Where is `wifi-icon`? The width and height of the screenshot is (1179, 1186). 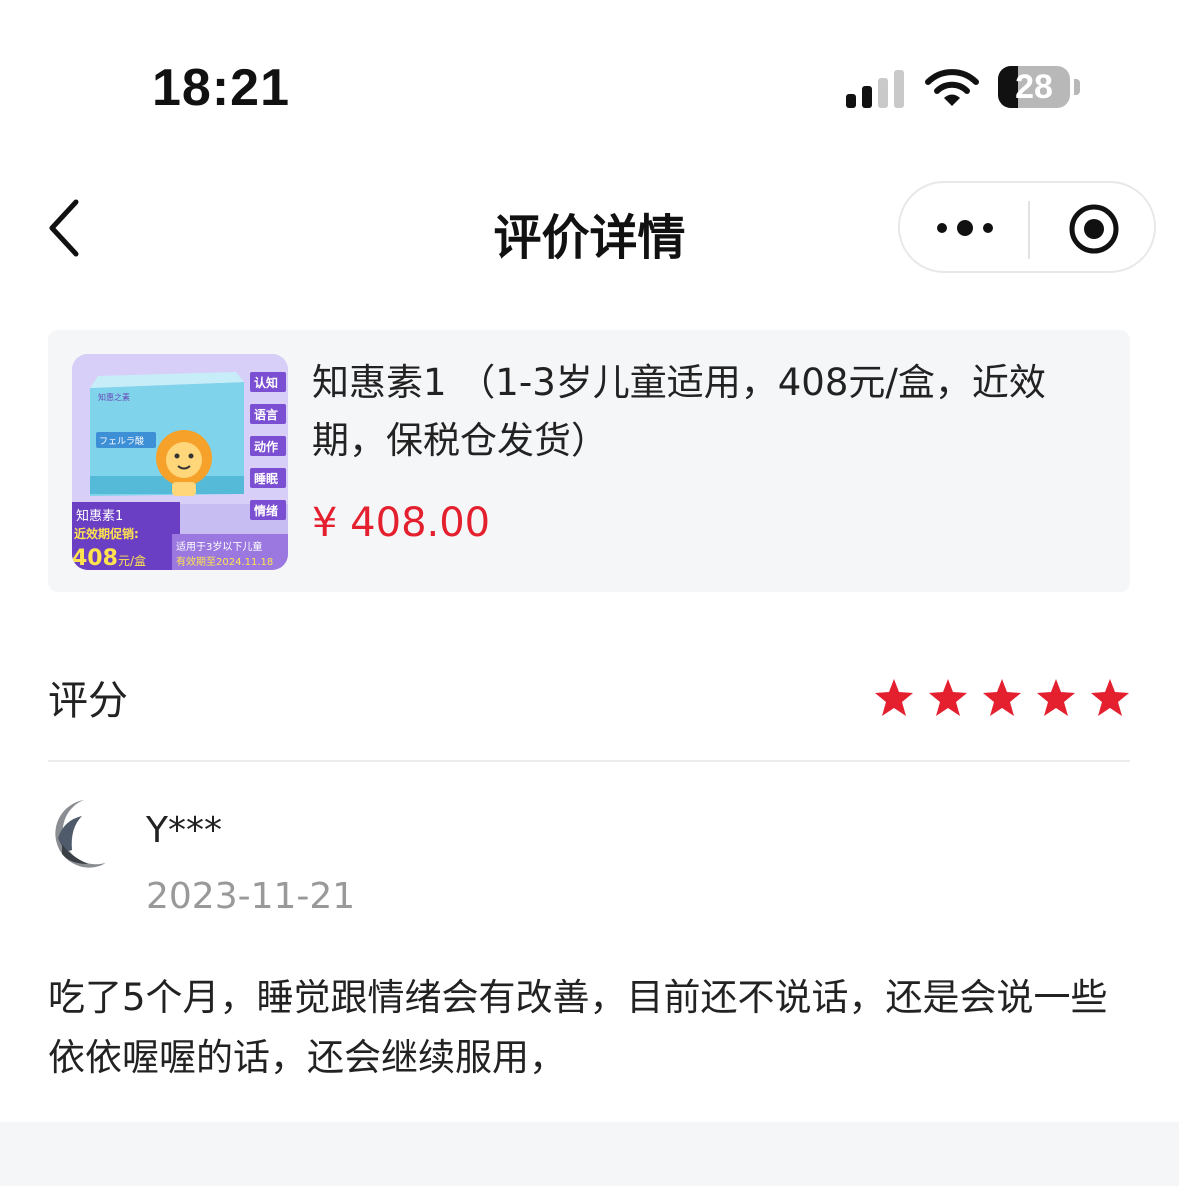 wifi-icon is located at coordinates (952, 87).